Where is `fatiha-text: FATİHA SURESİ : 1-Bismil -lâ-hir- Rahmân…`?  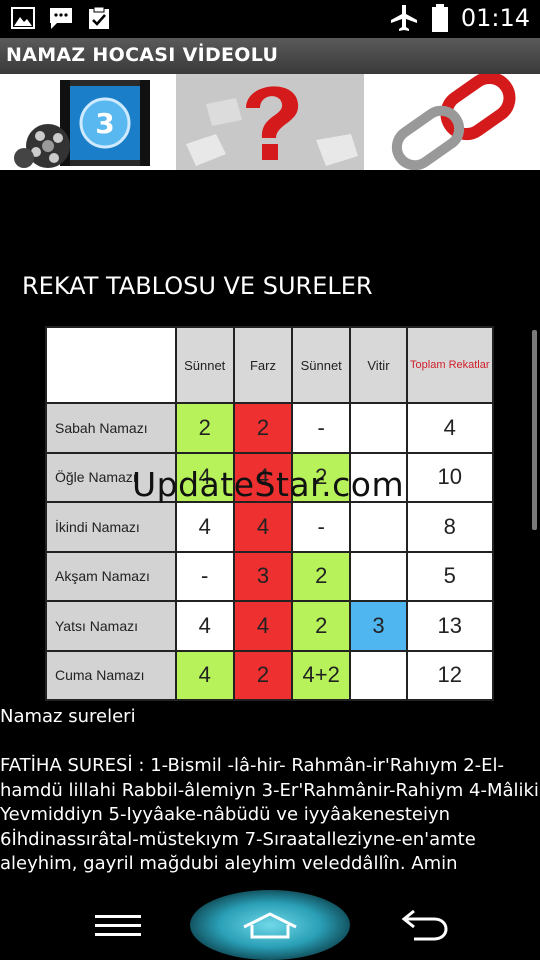 fatiha-text: FATİHA SURESİ : 1-Bismil -lâ-hir- Rahmân… is located at coordinates (269, 814).